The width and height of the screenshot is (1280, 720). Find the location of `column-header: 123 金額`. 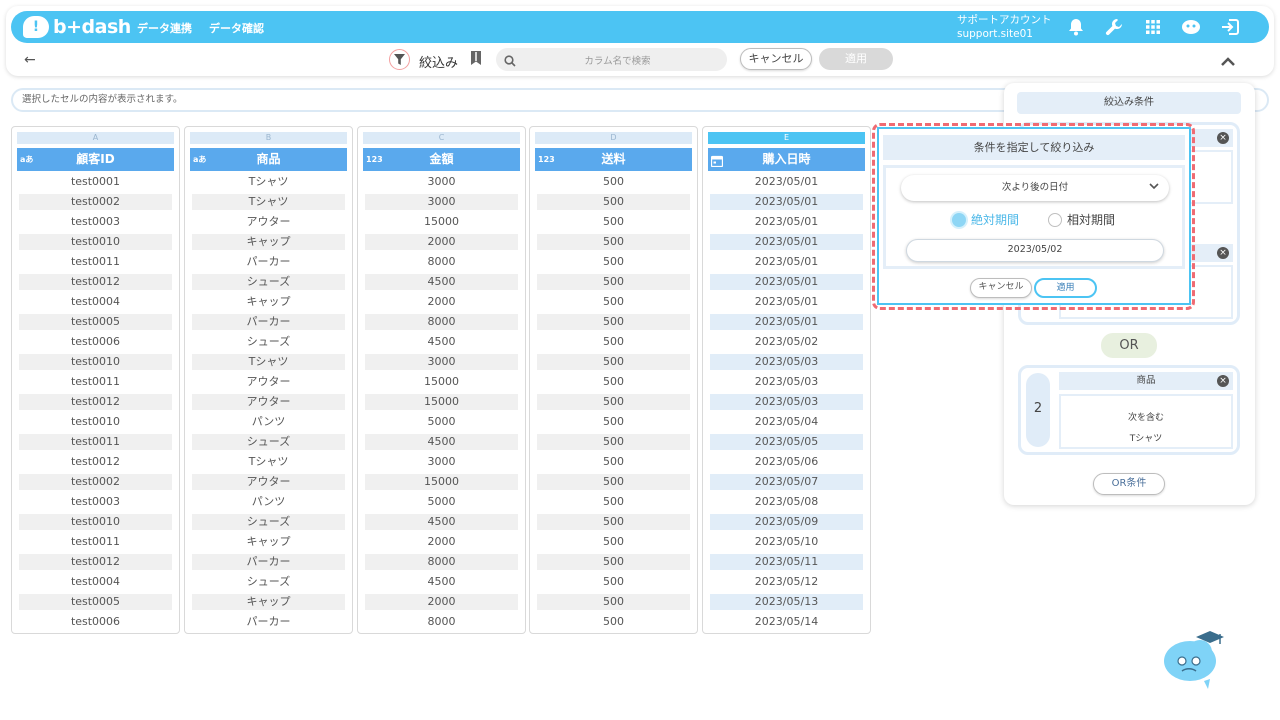

column-header: 123 金額 is located at coordinates (441, 159).